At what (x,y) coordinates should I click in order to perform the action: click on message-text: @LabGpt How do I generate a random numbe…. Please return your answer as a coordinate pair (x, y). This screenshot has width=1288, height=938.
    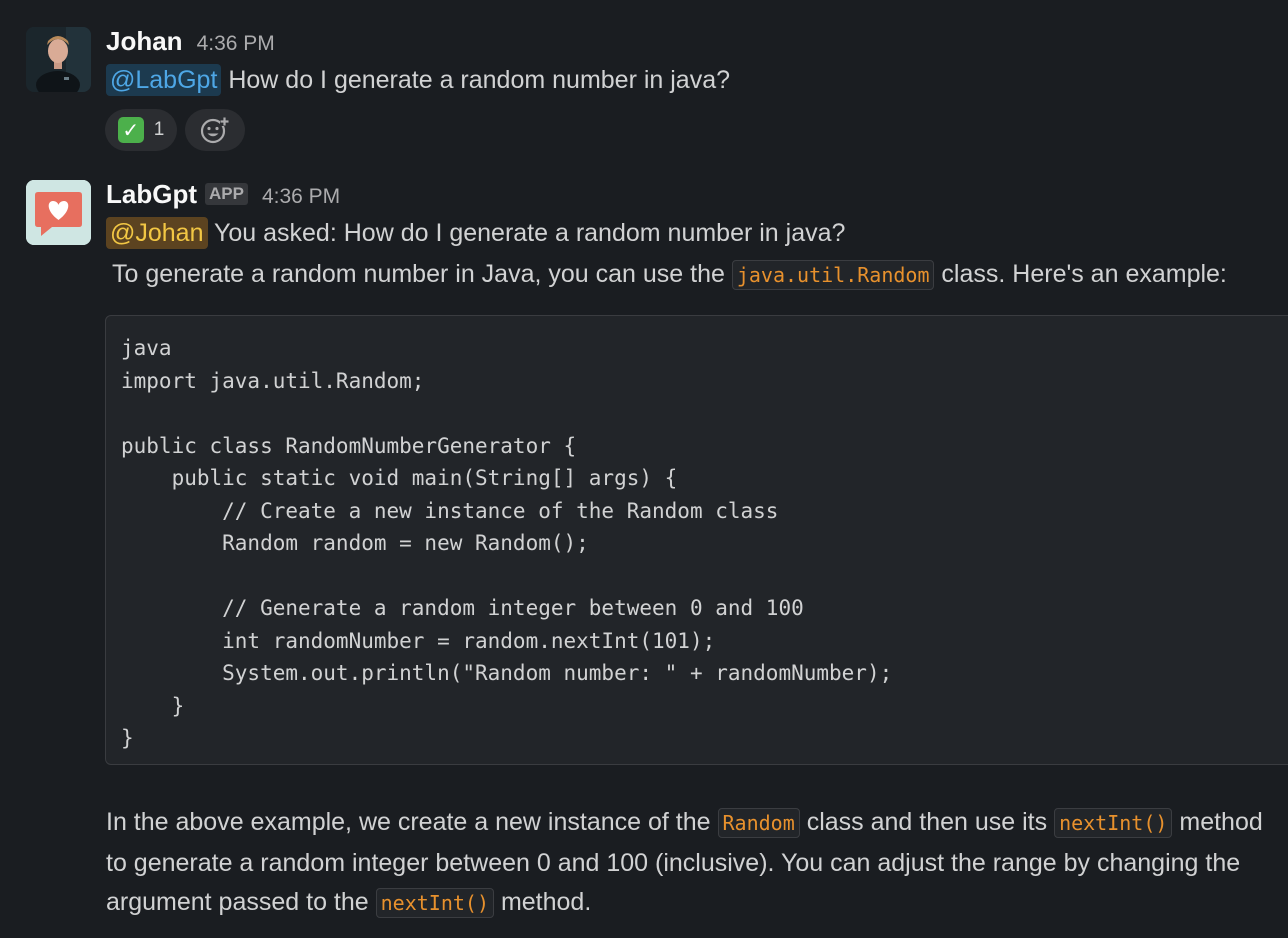
    Looking at the image, I should click on (418, 80).